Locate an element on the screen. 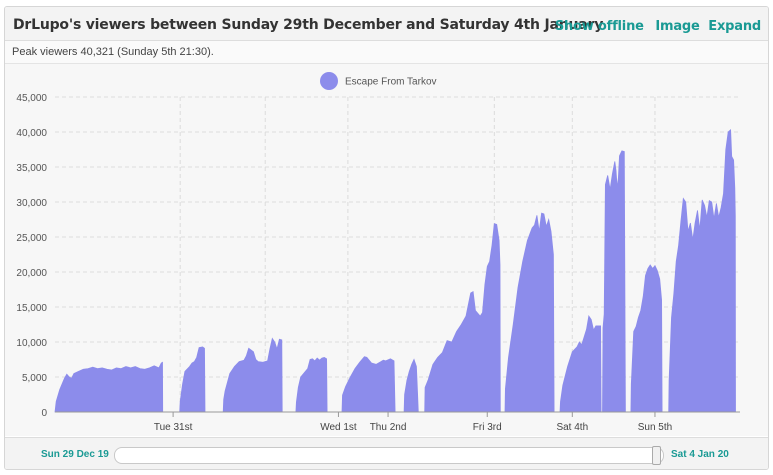  x-tick-label: Thu 2nd is located at coordinates (388, 427).